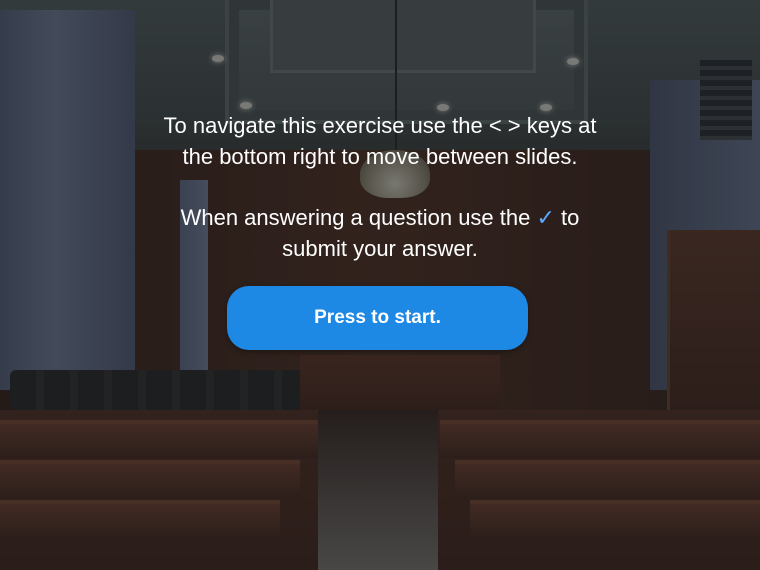 This screenshot has width=760, height=570. Describe the element at coordinates (380, 248) in the screenshot. I see `answer-line-2: submit your answer.` at that location.